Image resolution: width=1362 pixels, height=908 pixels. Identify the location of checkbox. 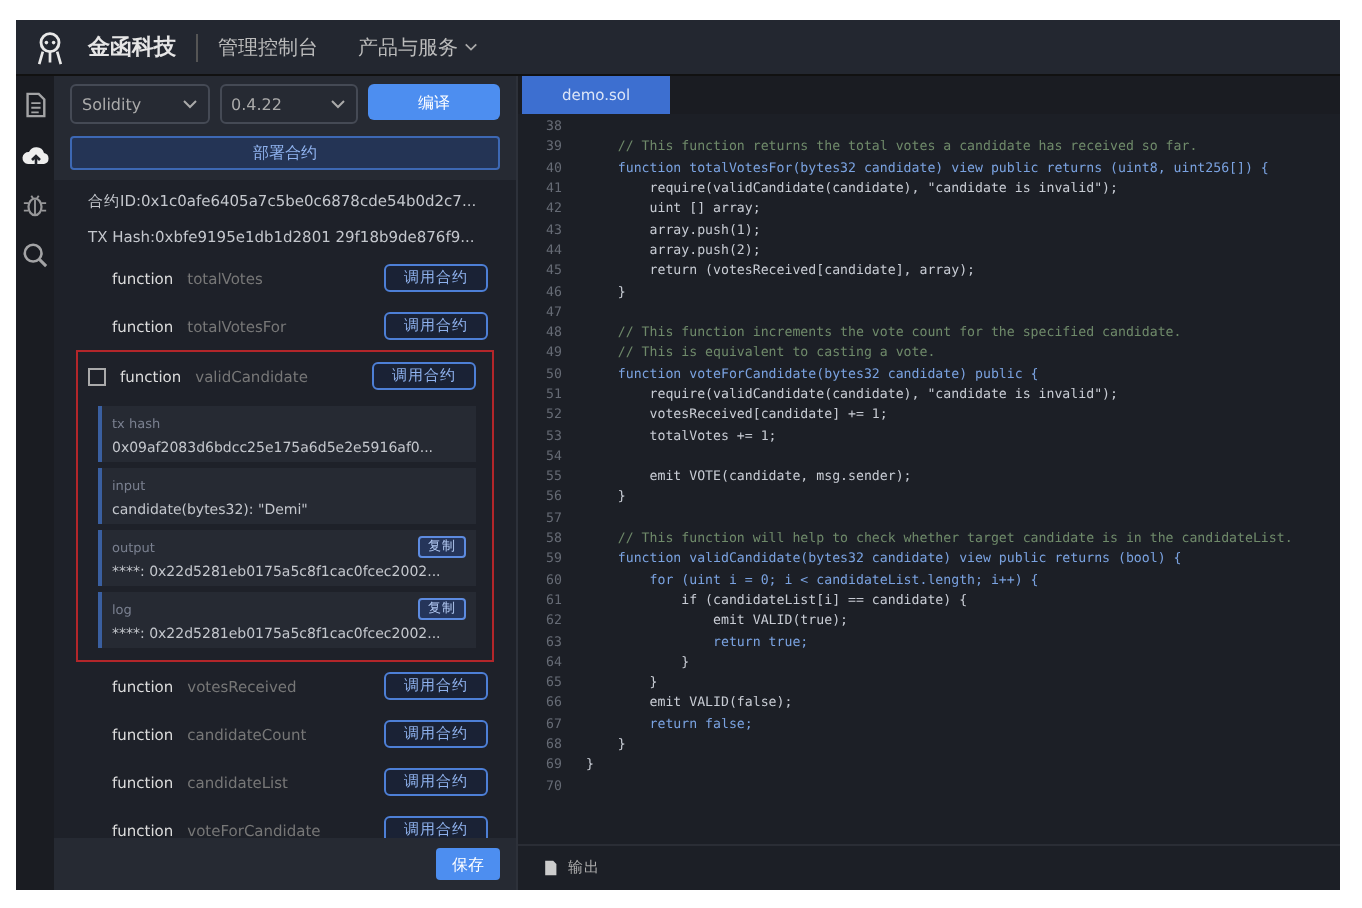
(97, 376).